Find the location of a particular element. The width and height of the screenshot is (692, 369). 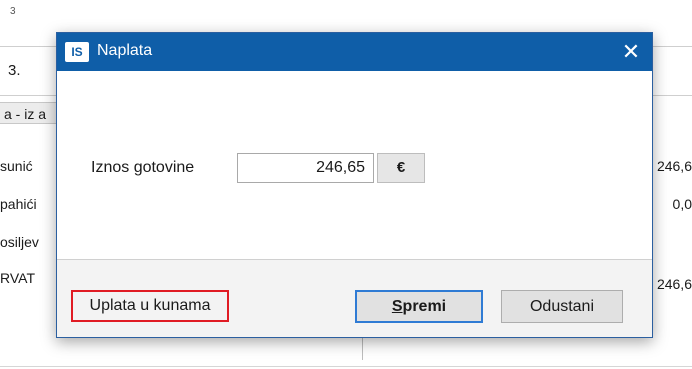

pay-in-kuna-button: Uplata u kunama is located at coordinates (150, 306).